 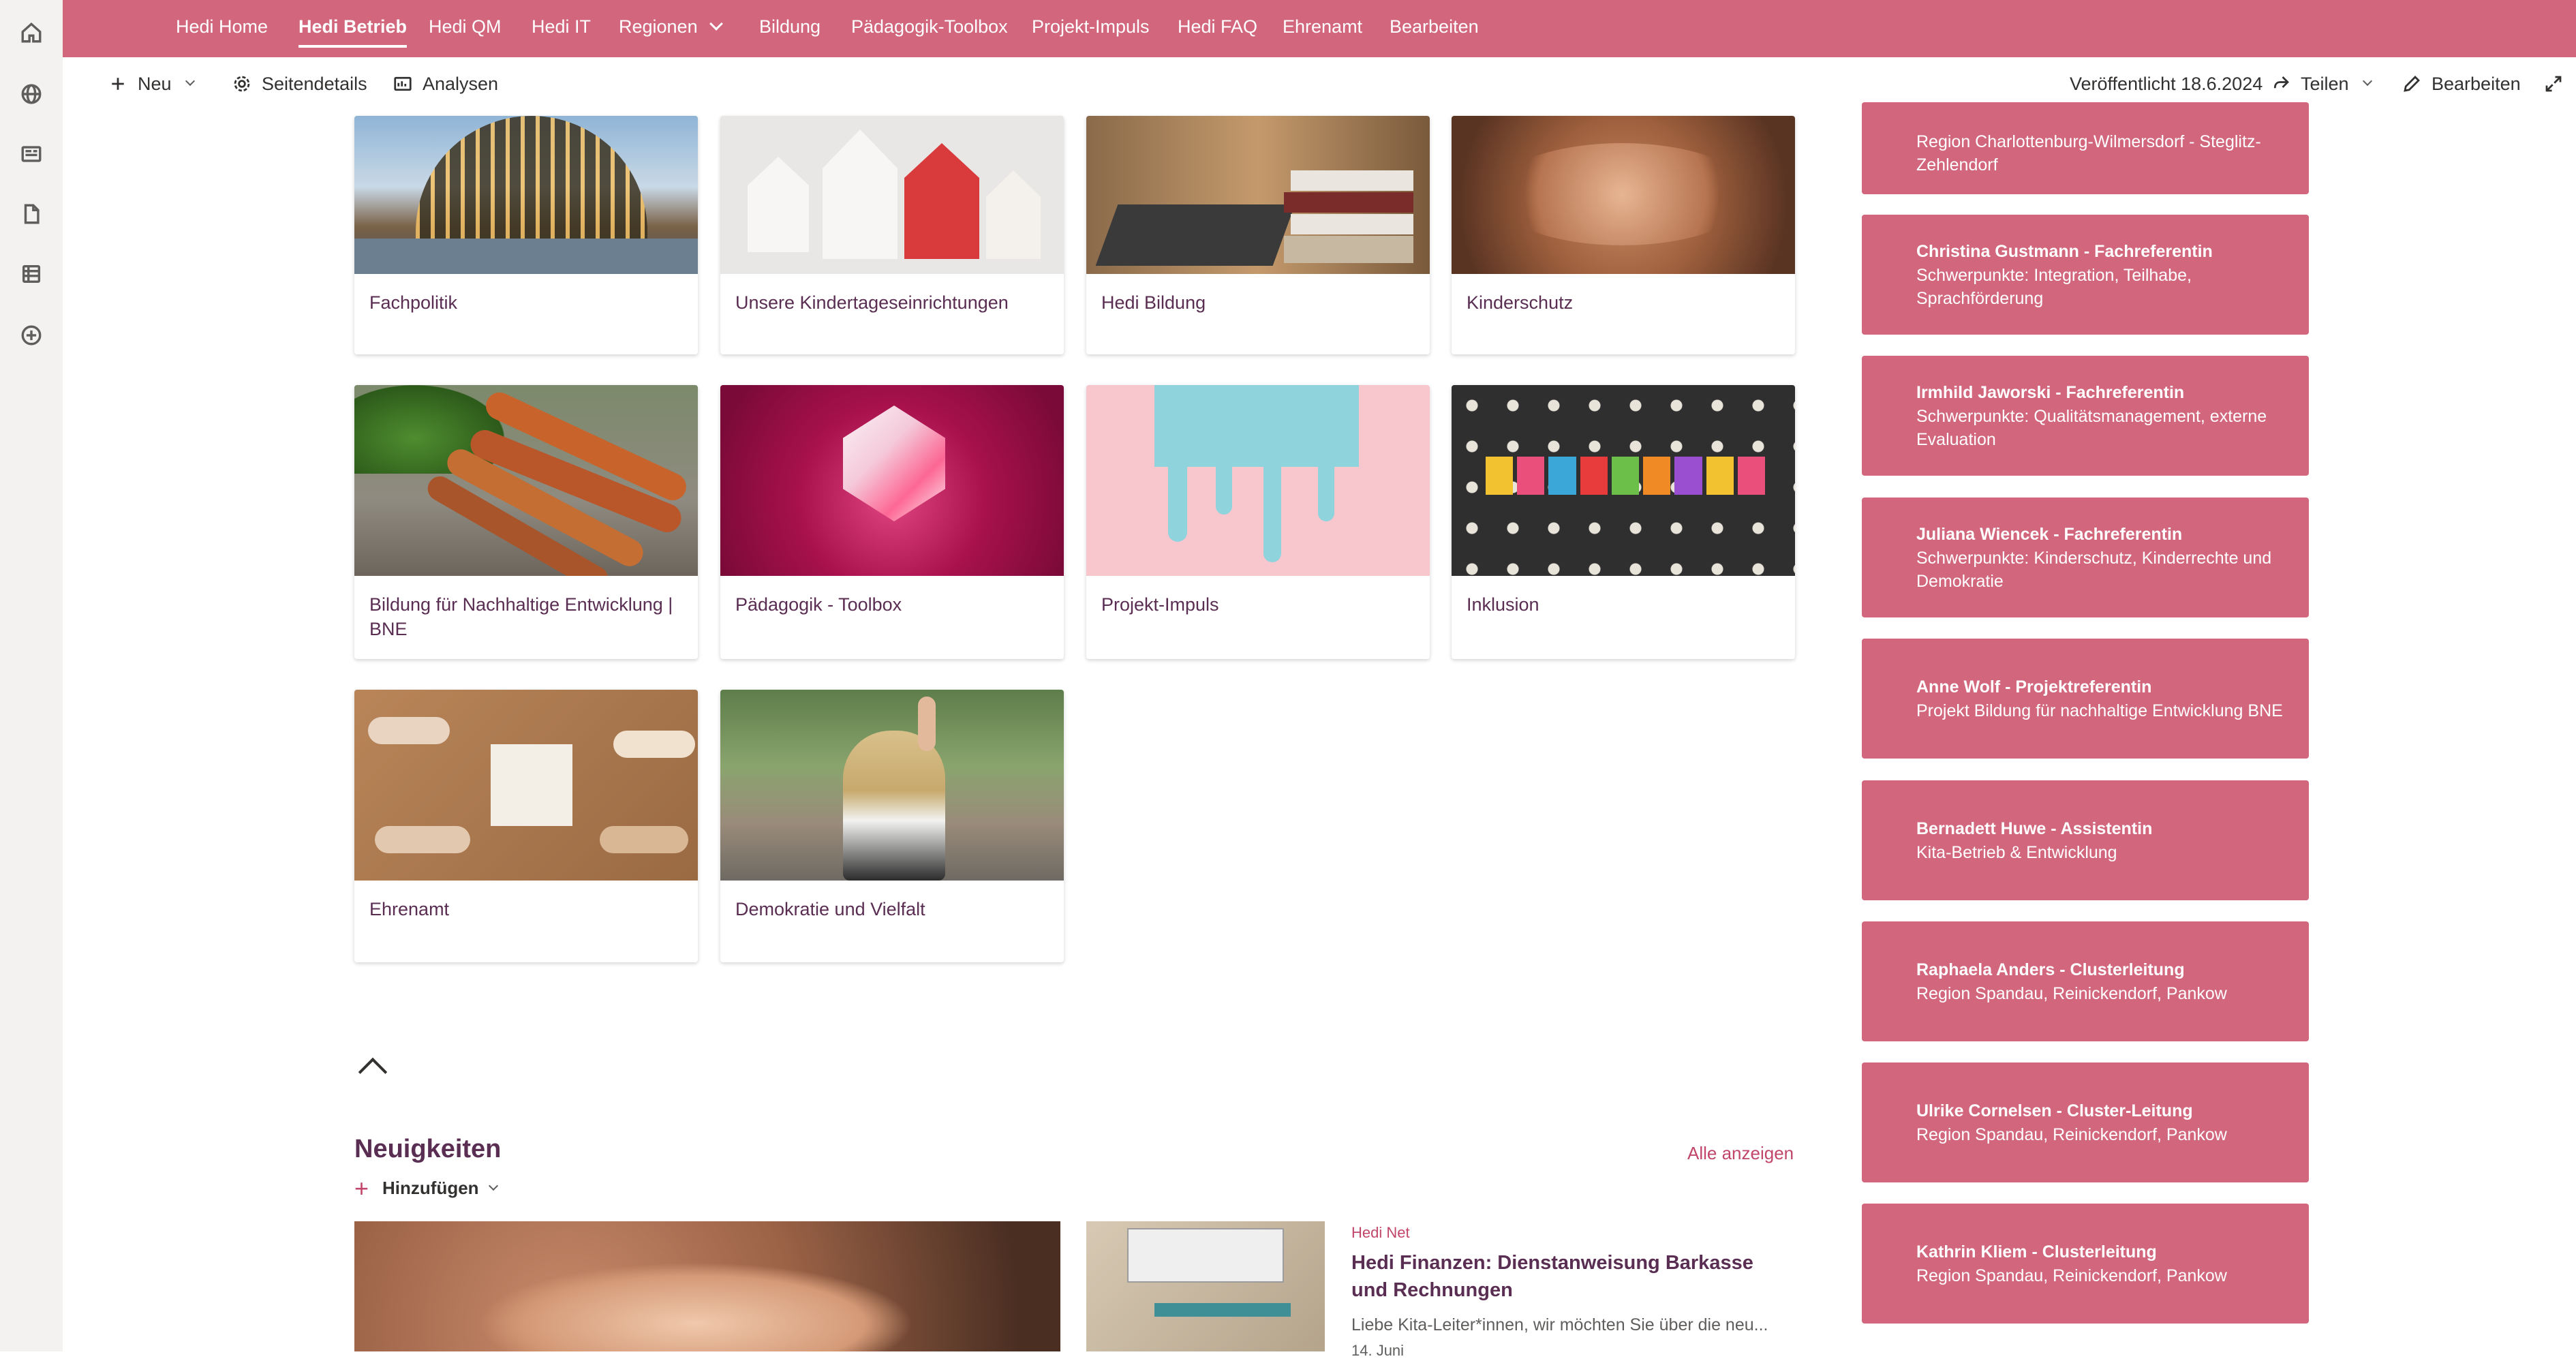 I want to click on hub-nav-hedi-faq: Hedi FAQ, so click(x=1217, y=28).